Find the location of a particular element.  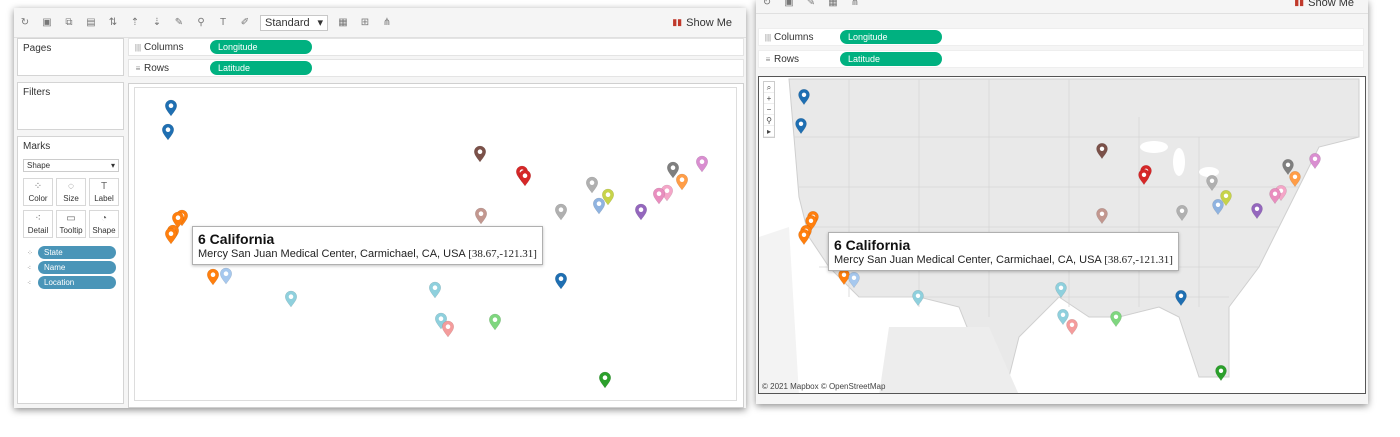

size-button: ◌ Size is located at coordinates (71, 192).